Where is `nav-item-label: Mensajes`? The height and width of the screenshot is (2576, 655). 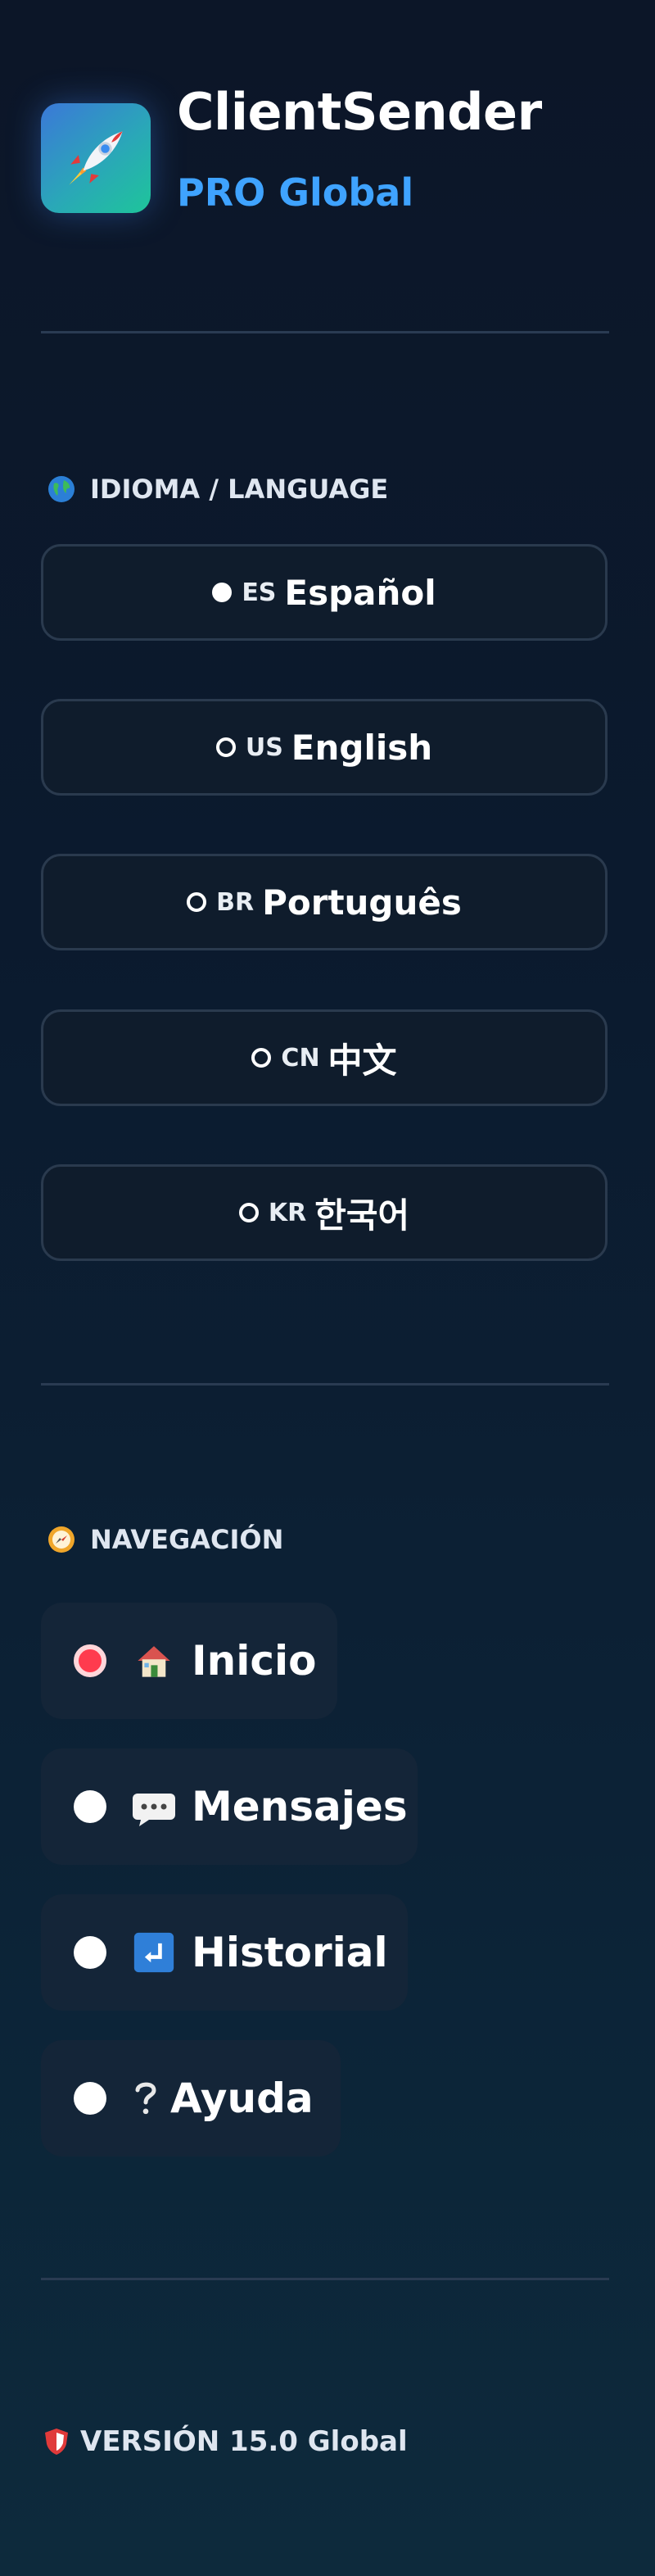 nav-item-label: Mensajes is located at coordinates (300, 1806).